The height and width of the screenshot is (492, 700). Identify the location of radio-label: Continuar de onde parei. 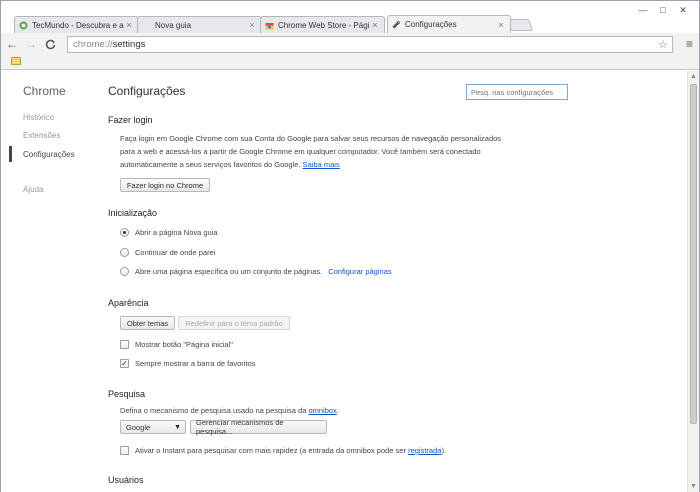
(175, 252).